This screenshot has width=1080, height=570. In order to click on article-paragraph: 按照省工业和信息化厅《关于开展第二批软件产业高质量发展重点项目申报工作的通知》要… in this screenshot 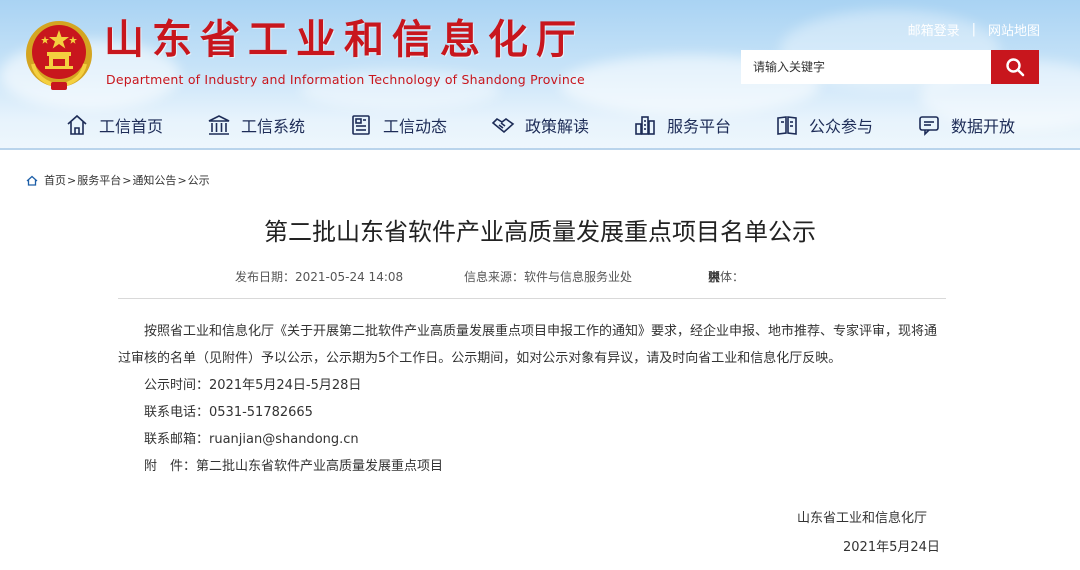, I will do `click(528, 345)`.